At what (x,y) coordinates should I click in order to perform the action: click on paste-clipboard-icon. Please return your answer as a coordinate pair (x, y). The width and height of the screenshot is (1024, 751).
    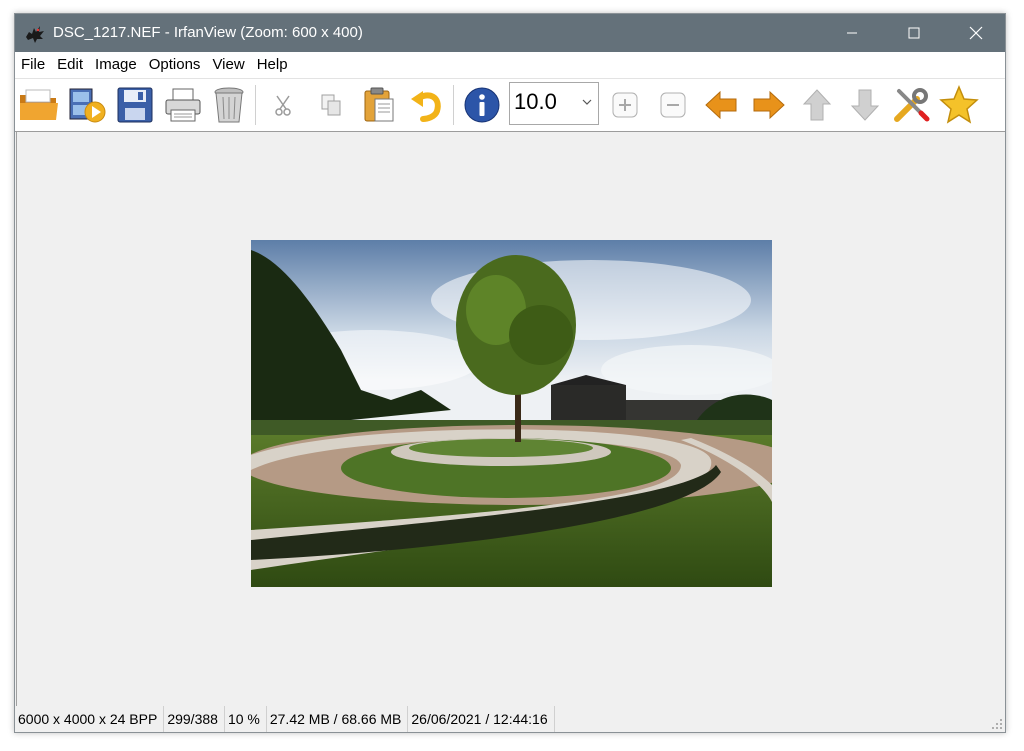
    Looking at the image, I should click on (379, 104).